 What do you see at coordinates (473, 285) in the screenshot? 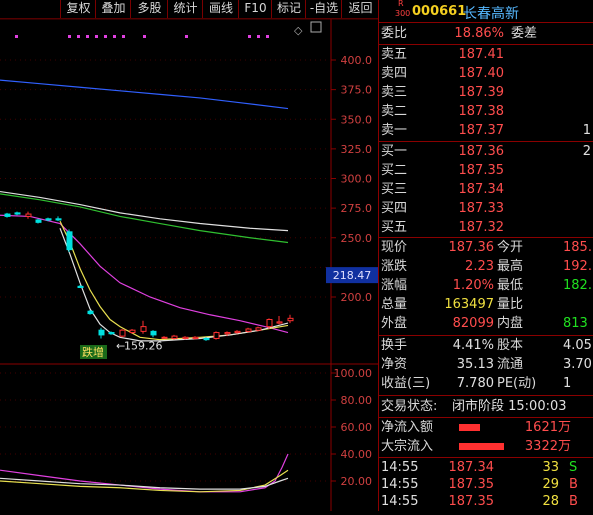
I see `stat-value: 1.20%` at bounding box center [473, 285].